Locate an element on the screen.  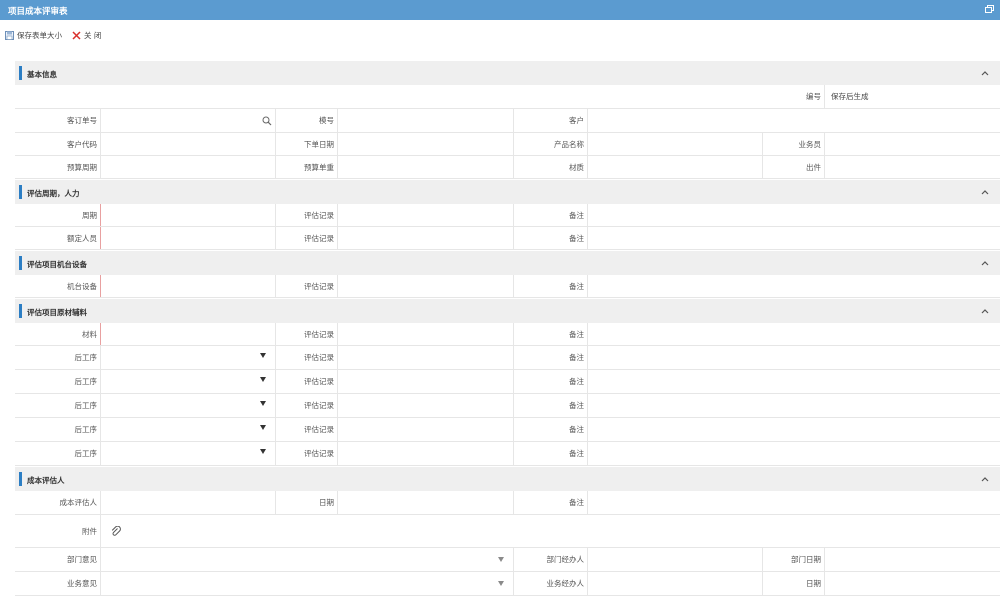
form-row-budget: 预算周期 预算单重 材质 出件 is located at coordinates (507, 167).